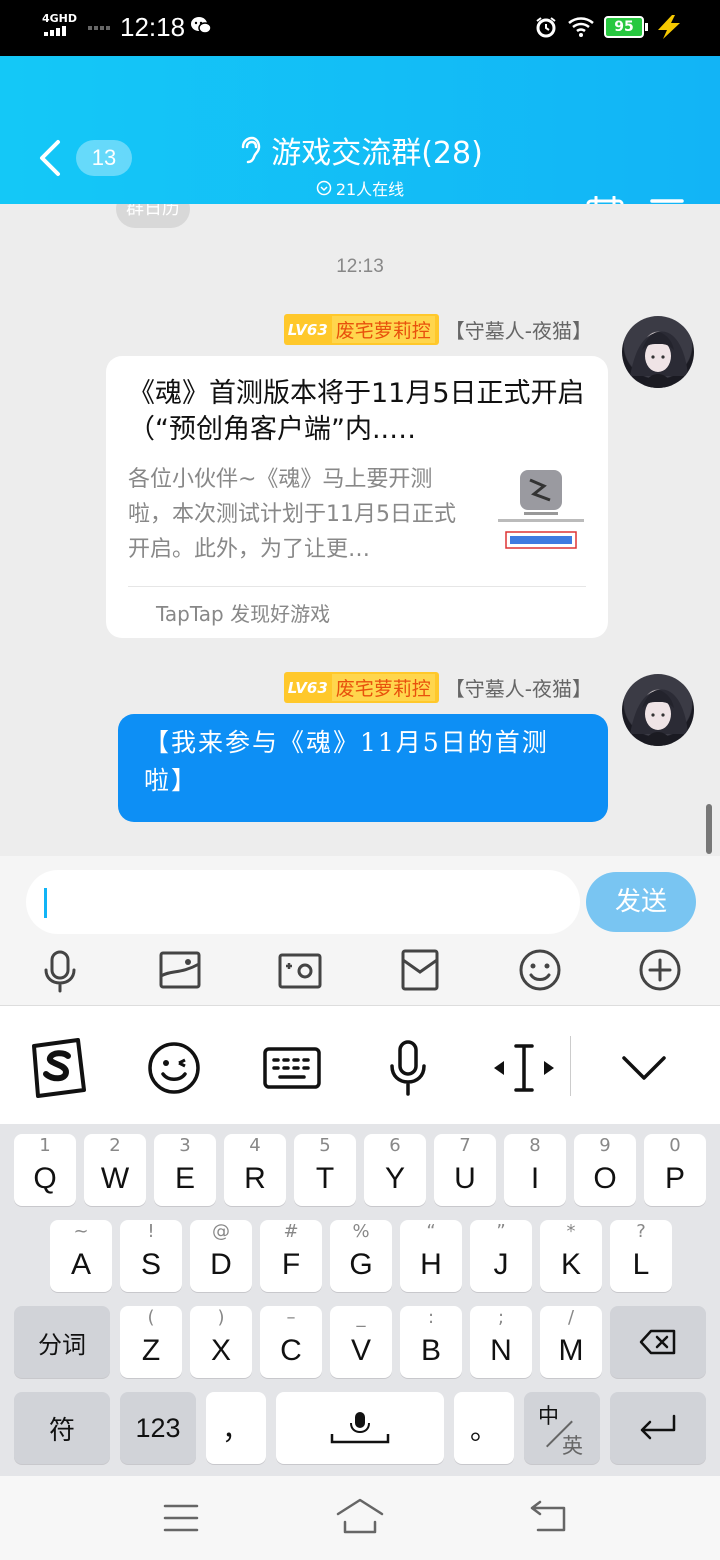 Image resolution: width=720 pixels, height=1560 pixels. I want to click on input-bar: 发送, so click(360, 931).